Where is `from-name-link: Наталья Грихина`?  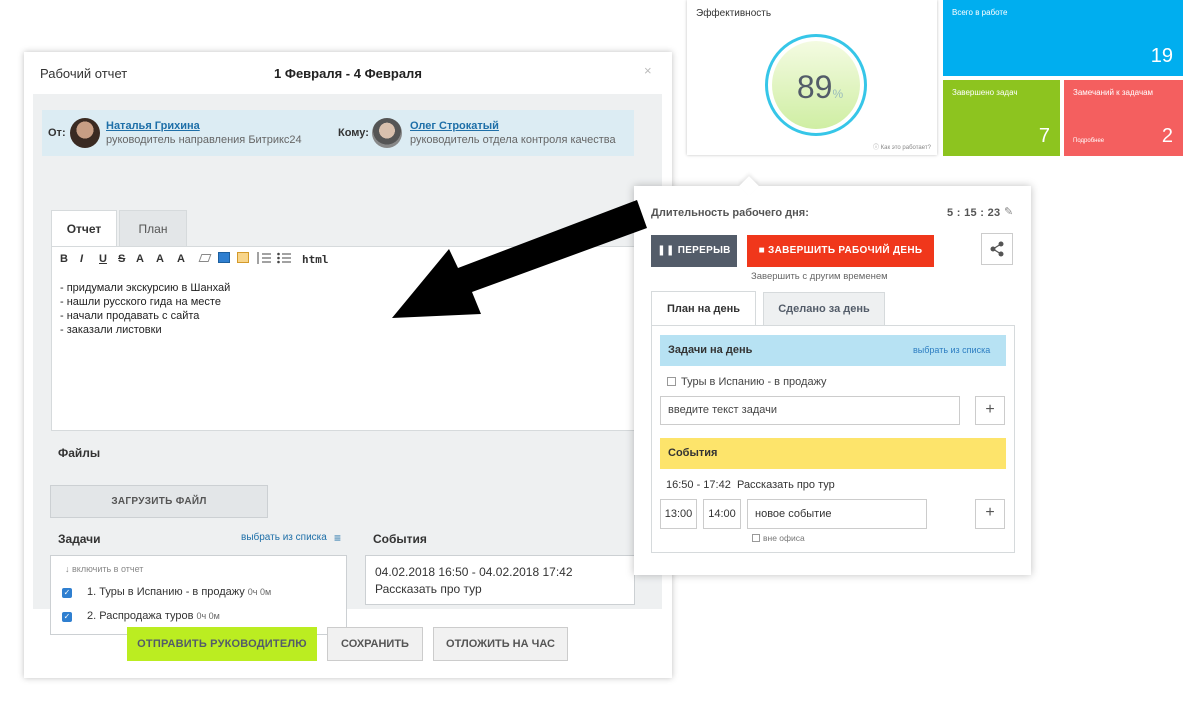 from-name-link: Наталья Грихина is located at coordinates (153, 126).